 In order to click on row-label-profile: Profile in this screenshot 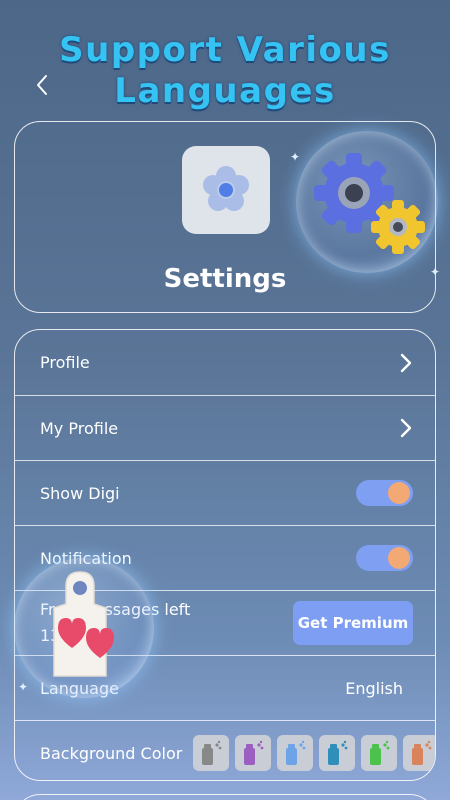, I will do `click(65, 362)`.